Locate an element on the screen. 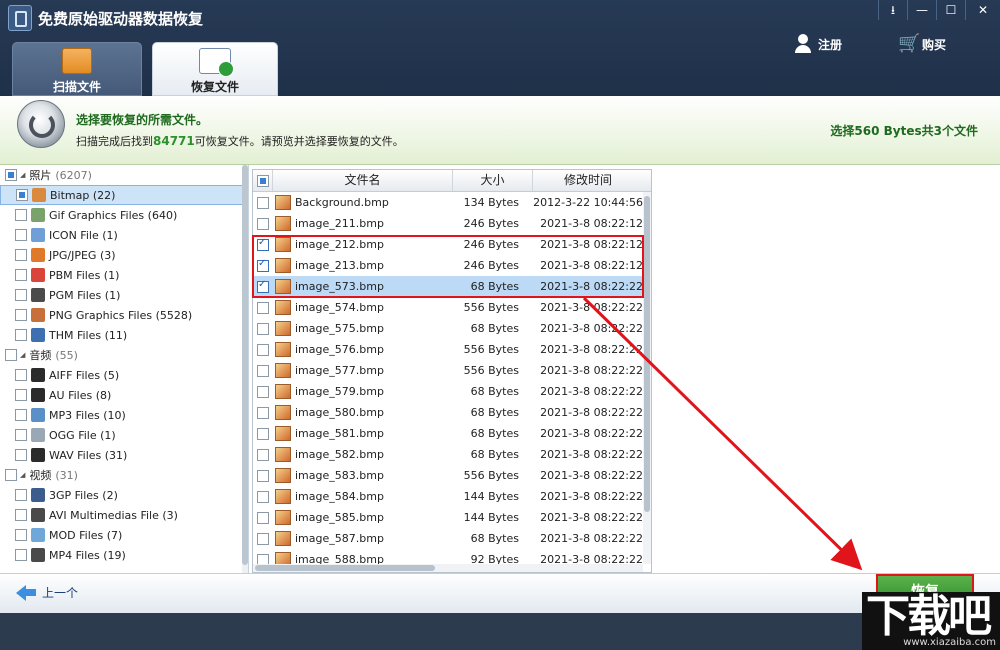 The width and height of the screenshot is (1000, 650). table-row: image_583.bmp 556 Bytes 2021-3-8 08:22:22 is located at coordinates (448, 475).